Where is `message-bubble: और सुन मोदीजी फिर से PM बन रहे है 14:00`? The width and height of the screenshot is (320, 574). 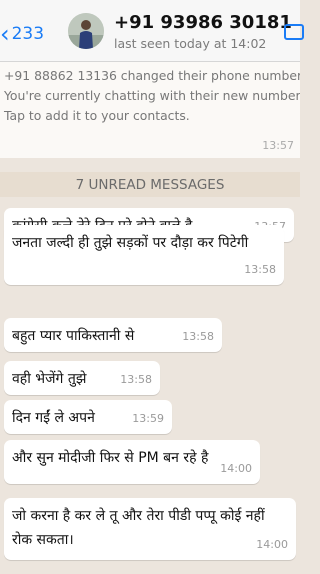 message-bubble: और सुन मोदीजी फिर से PM बन रहे है 14:00 is located at coordinates (132, 462).